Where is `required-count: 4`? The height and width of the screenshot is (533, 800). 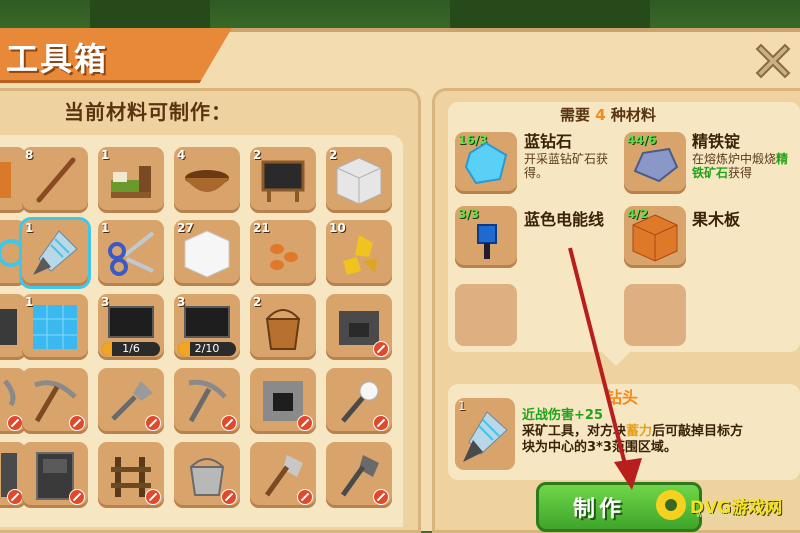
required-count: 4 is located at coordinates (600, 115).